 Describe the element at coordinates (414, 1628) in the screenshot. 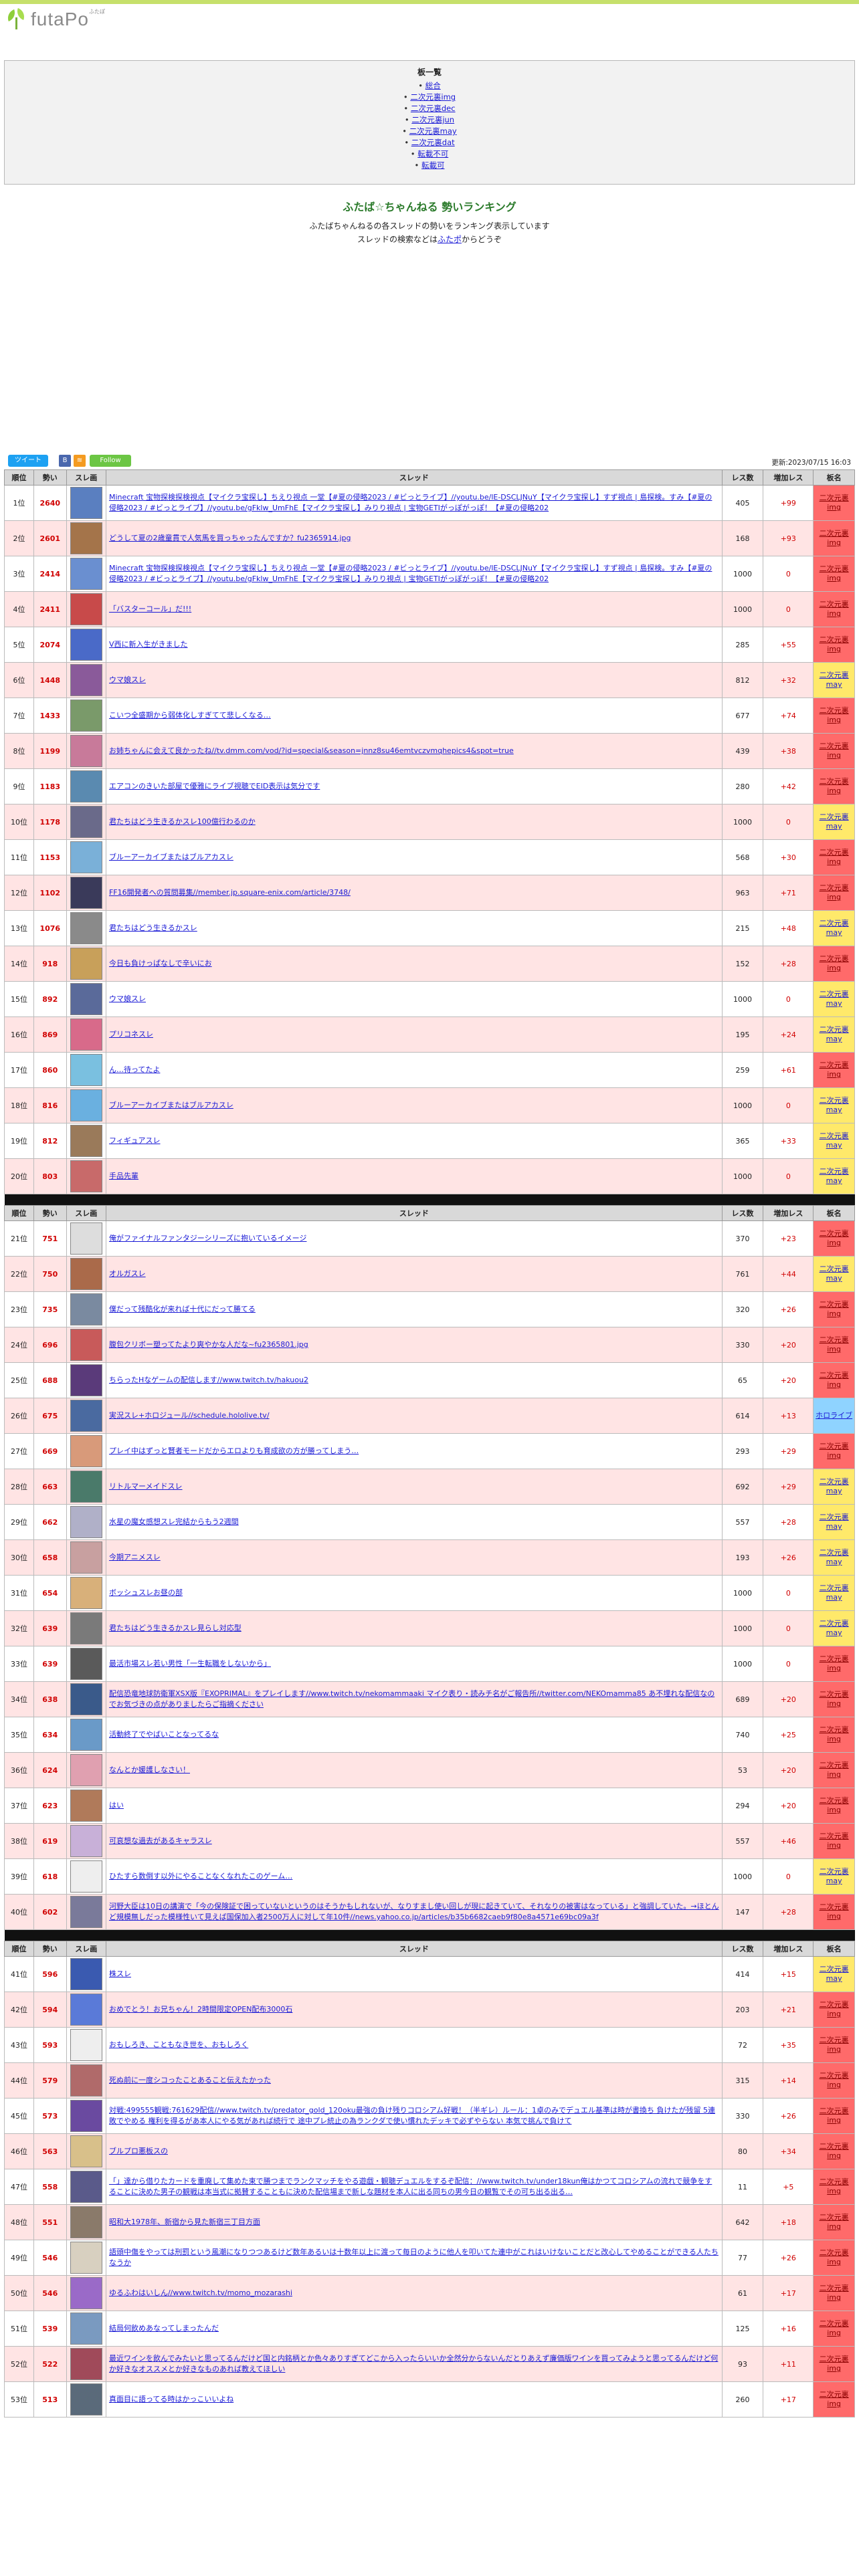

I see `thread-title-link: 君たちはどう生きるかスレ見らし対応型` at that location.